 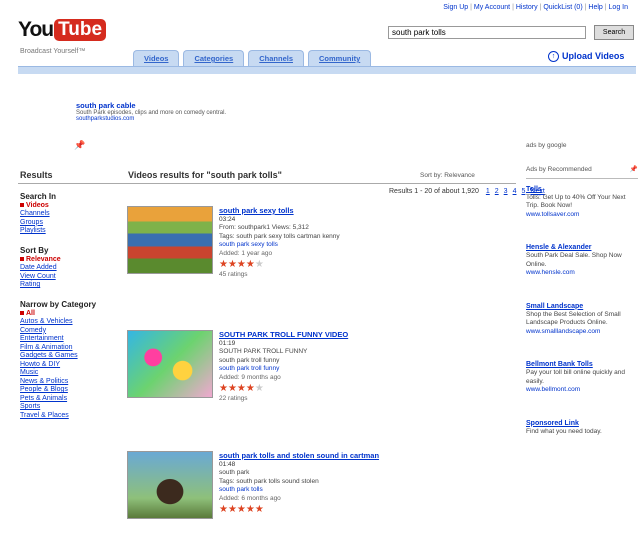 What do you see at coordinates (34, 250) in the screenshot?
I see `sidebar-heading-sort-by: Sort By` at bounding box center [34, 250].